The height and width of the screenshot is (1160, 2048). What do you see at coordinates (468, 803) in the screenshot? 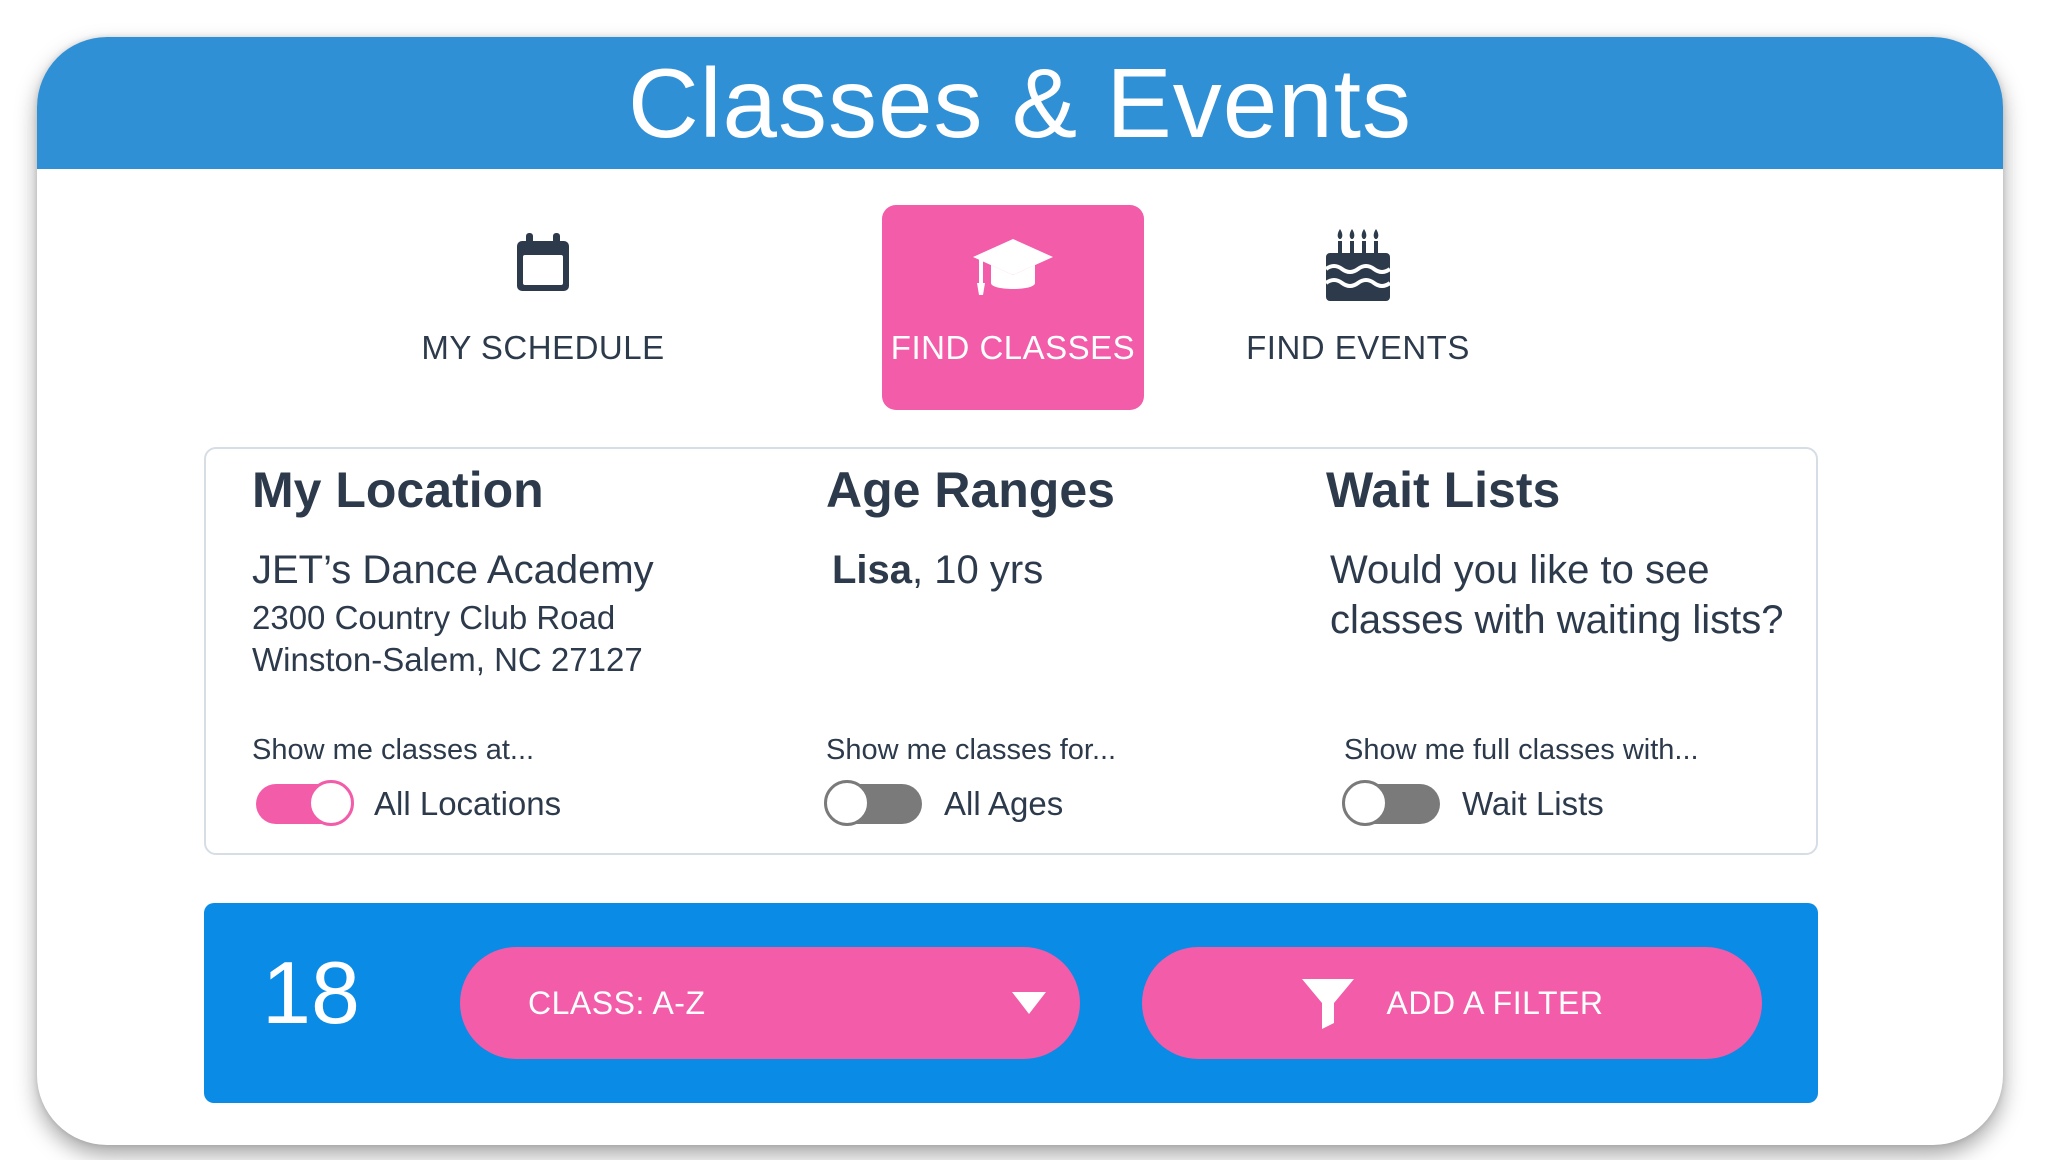
I see `toggle-label: All Locations` at bounding box center [468, 803].